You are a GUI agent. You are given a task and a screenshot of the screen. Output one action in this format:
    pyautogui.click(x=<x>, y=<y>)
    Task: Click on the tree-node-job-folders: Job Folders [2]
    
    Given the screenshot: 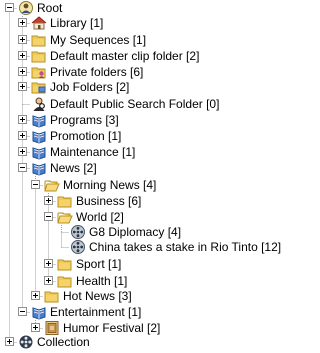 What is the action you would take?
    pyautogui.click(x=149, y=87)
    